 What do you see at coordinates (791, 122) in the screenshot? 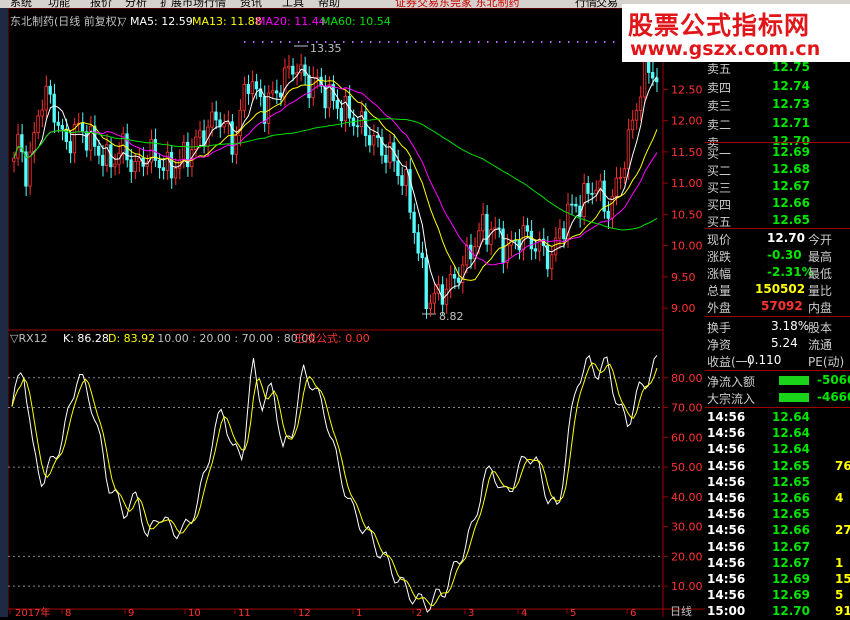
I see `quote-cell: 12.71` at bounding box center [791, 122].